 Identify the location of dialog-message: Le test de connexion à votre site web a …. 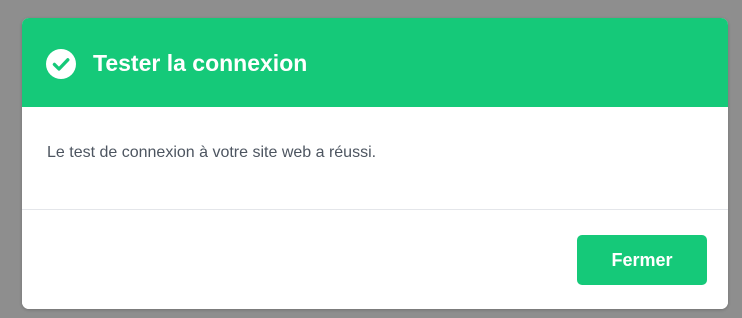
(212, 152).